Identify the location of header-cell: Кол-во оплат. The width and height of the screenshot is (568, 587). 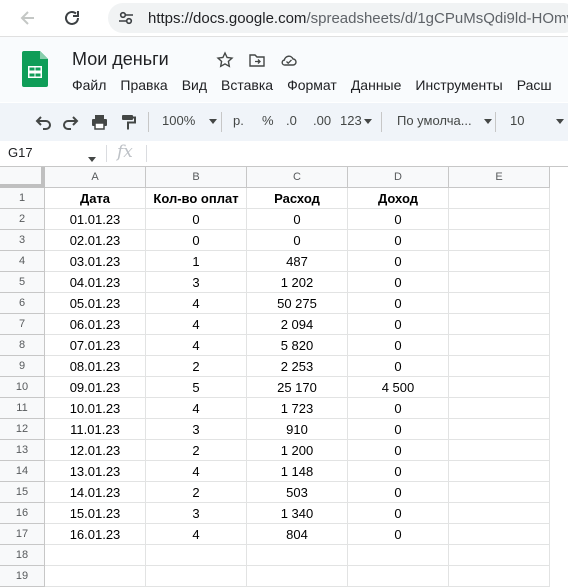
(196, 198).